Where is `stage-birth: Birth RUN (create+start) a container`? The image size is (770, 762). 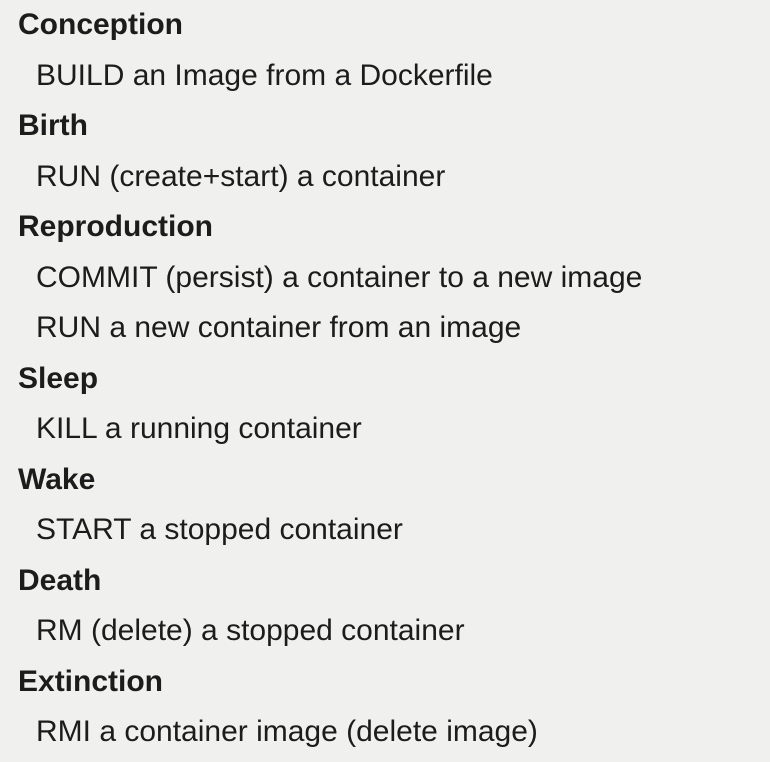 stage-birth: Birth RUN (create+start) a container is located at coordinates (385, 151).